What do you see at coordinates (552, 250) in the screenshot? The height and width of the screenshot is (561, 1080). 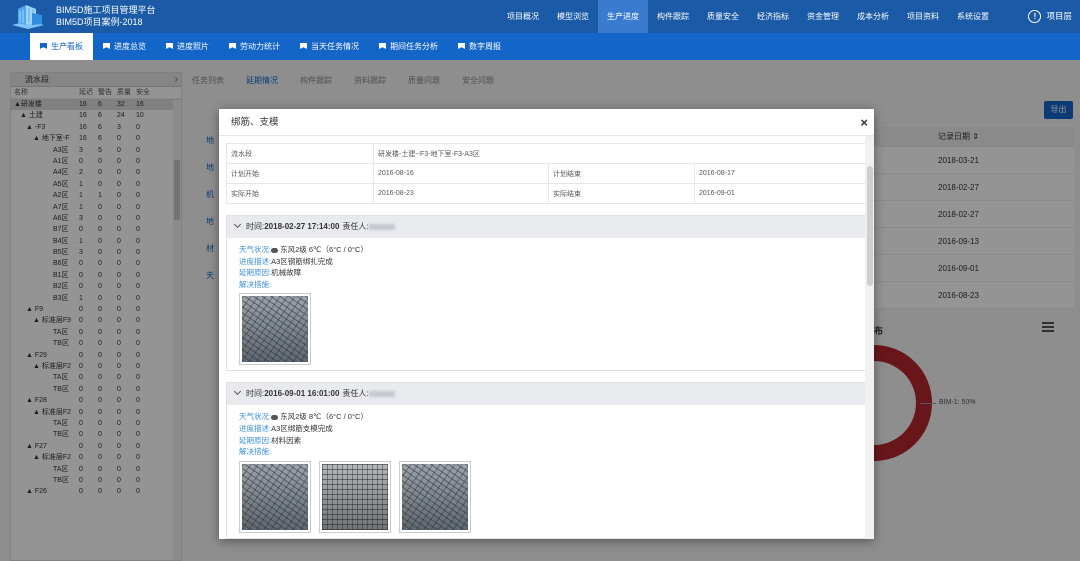 I see `record-weather-line: 天气状况: 东风2级 6℃（6°C / 0°C）` at bounding box center [552, 250].